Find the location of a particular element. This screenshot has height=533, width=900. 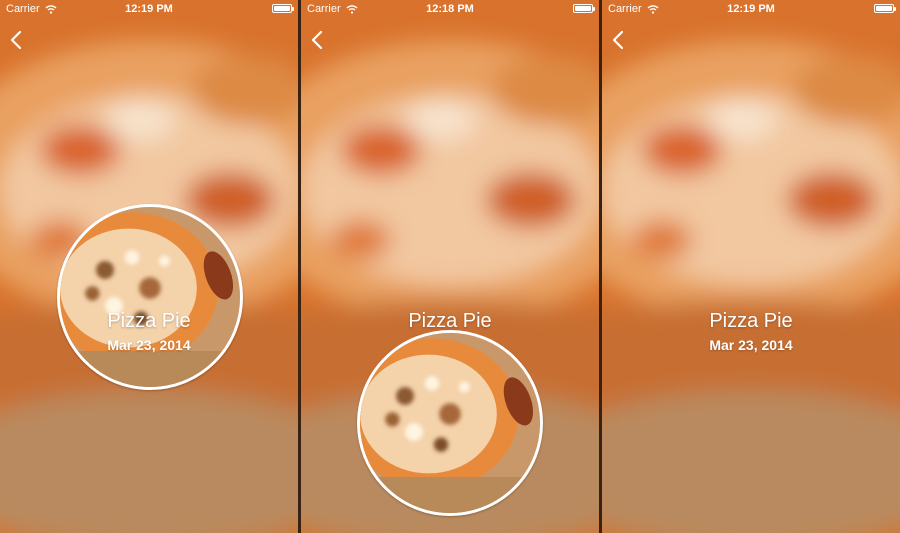

status-bar: Carrier 12:18 PM is located at coordinates (450, 9).